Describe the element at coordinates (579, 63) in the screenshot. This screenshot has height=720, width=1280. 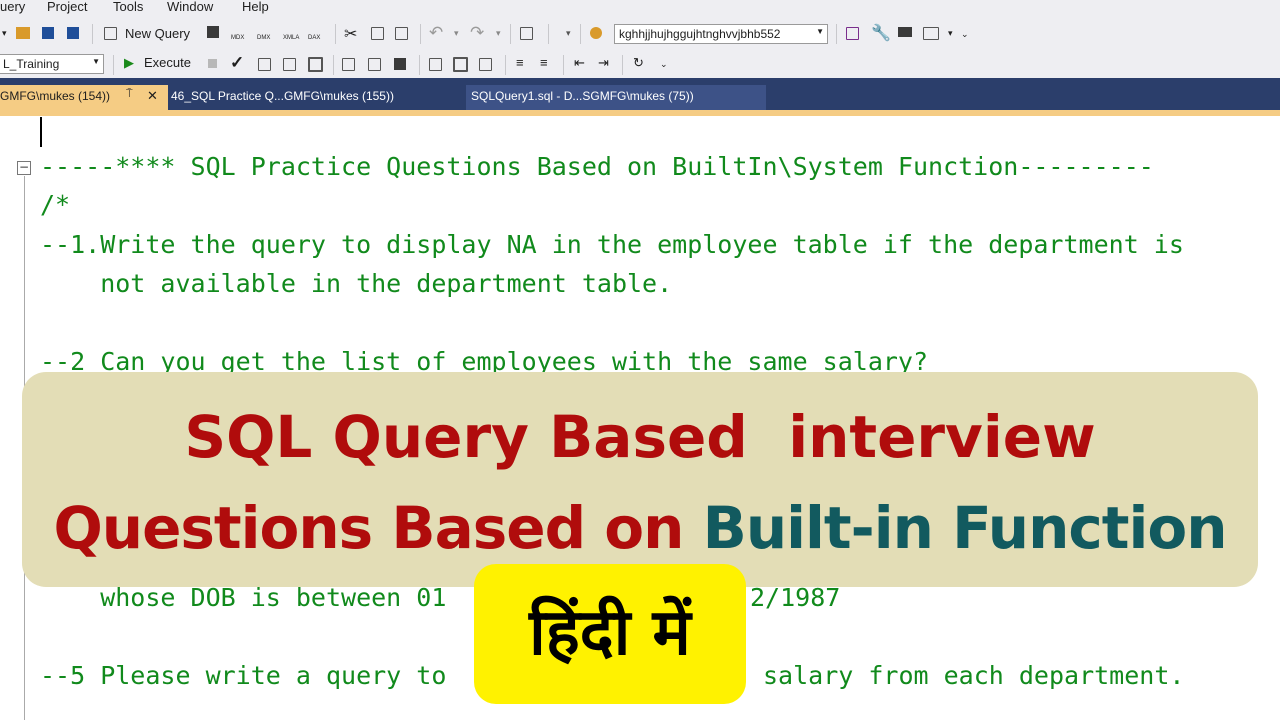
I see `decrease-indent-icon: ⇤` at that location.